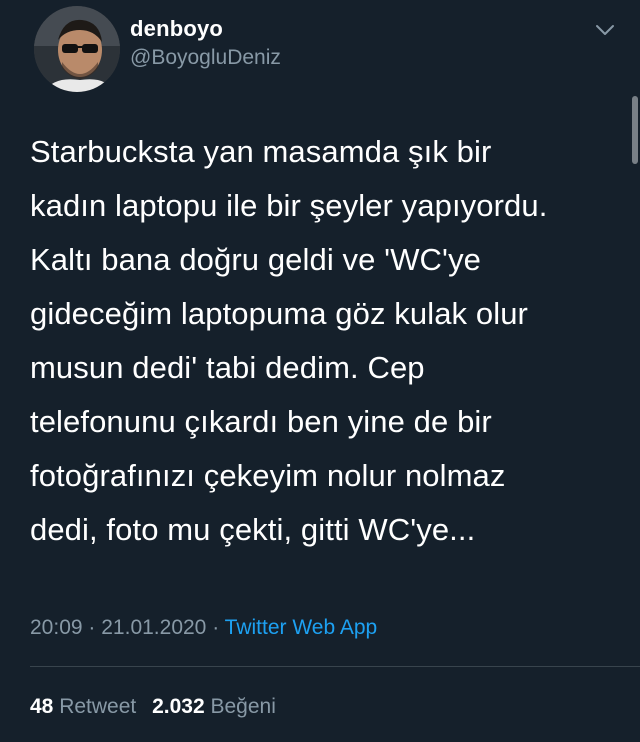 The width and height of the screenshot is (640, 742). I want to click on like-count: 2.032, so click(178, 706).